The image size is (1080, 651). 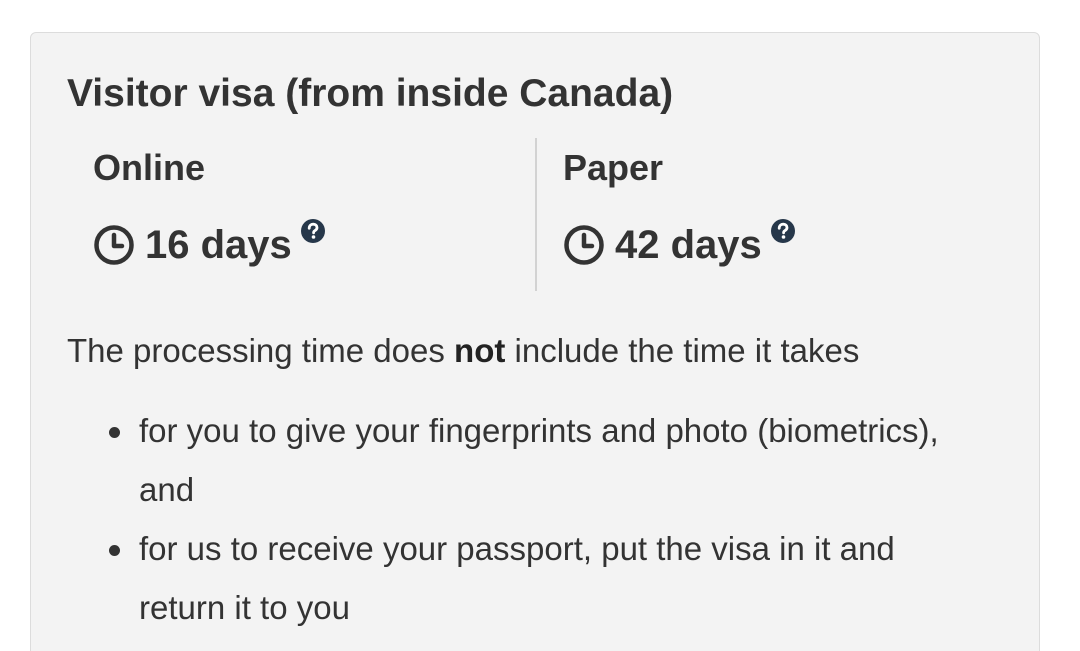 I want to click on online-label: Online, so click(x=149, y=167).